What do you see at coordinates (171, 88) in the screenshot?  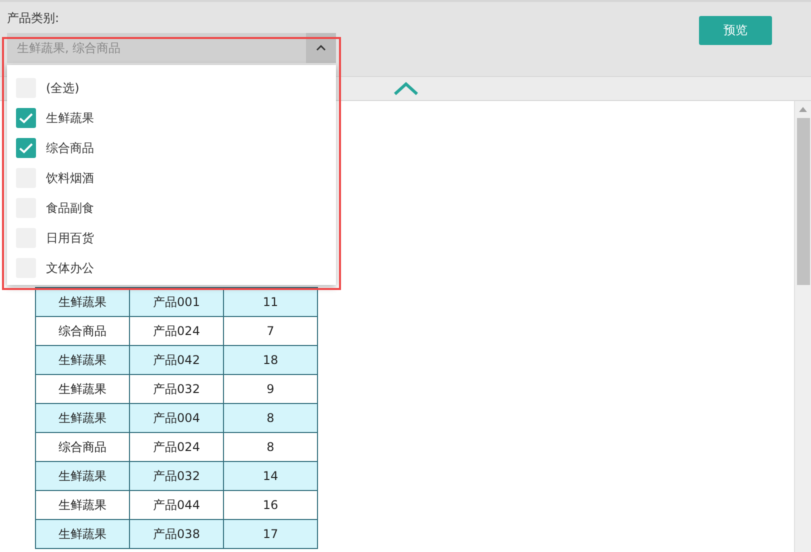 I see `dropdown-option: (全选)` at bounding box center [171, 88].